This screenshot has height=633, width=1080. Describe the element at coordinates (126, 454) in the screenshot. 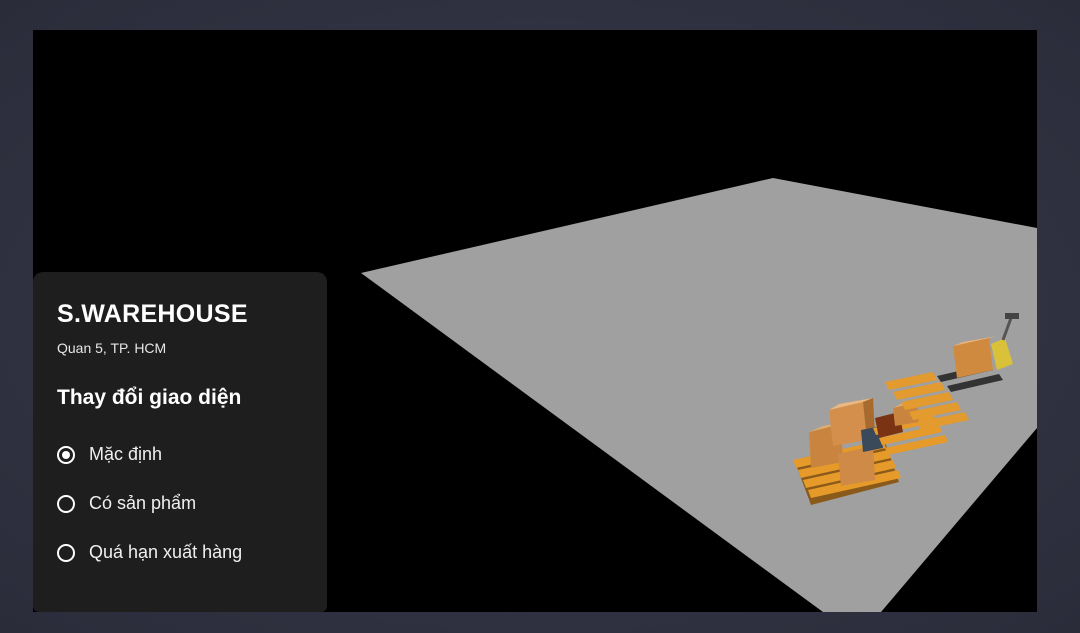

I see `radio-label: Mặc định` at that location.